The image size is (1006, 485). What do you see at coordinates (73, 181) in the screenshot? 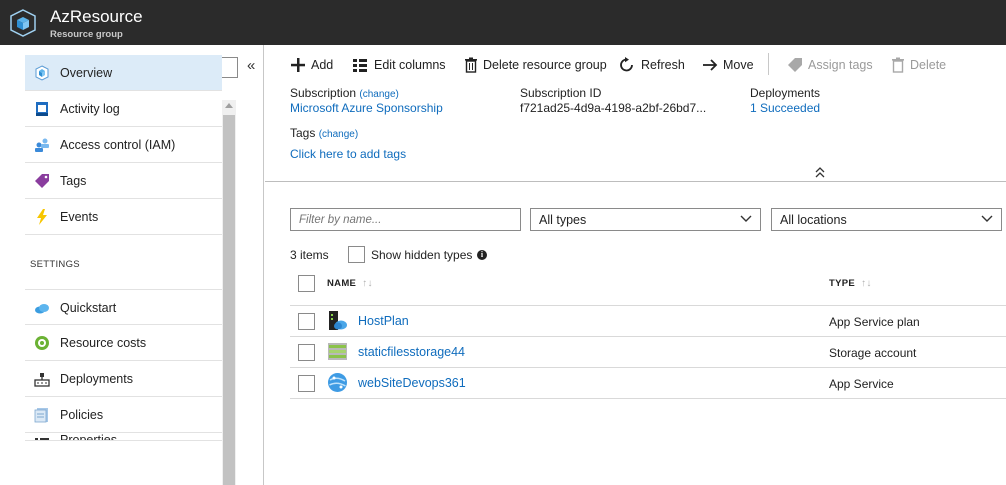
I see `sidebar-item-label: Tags` at bounding box center [73, 181].